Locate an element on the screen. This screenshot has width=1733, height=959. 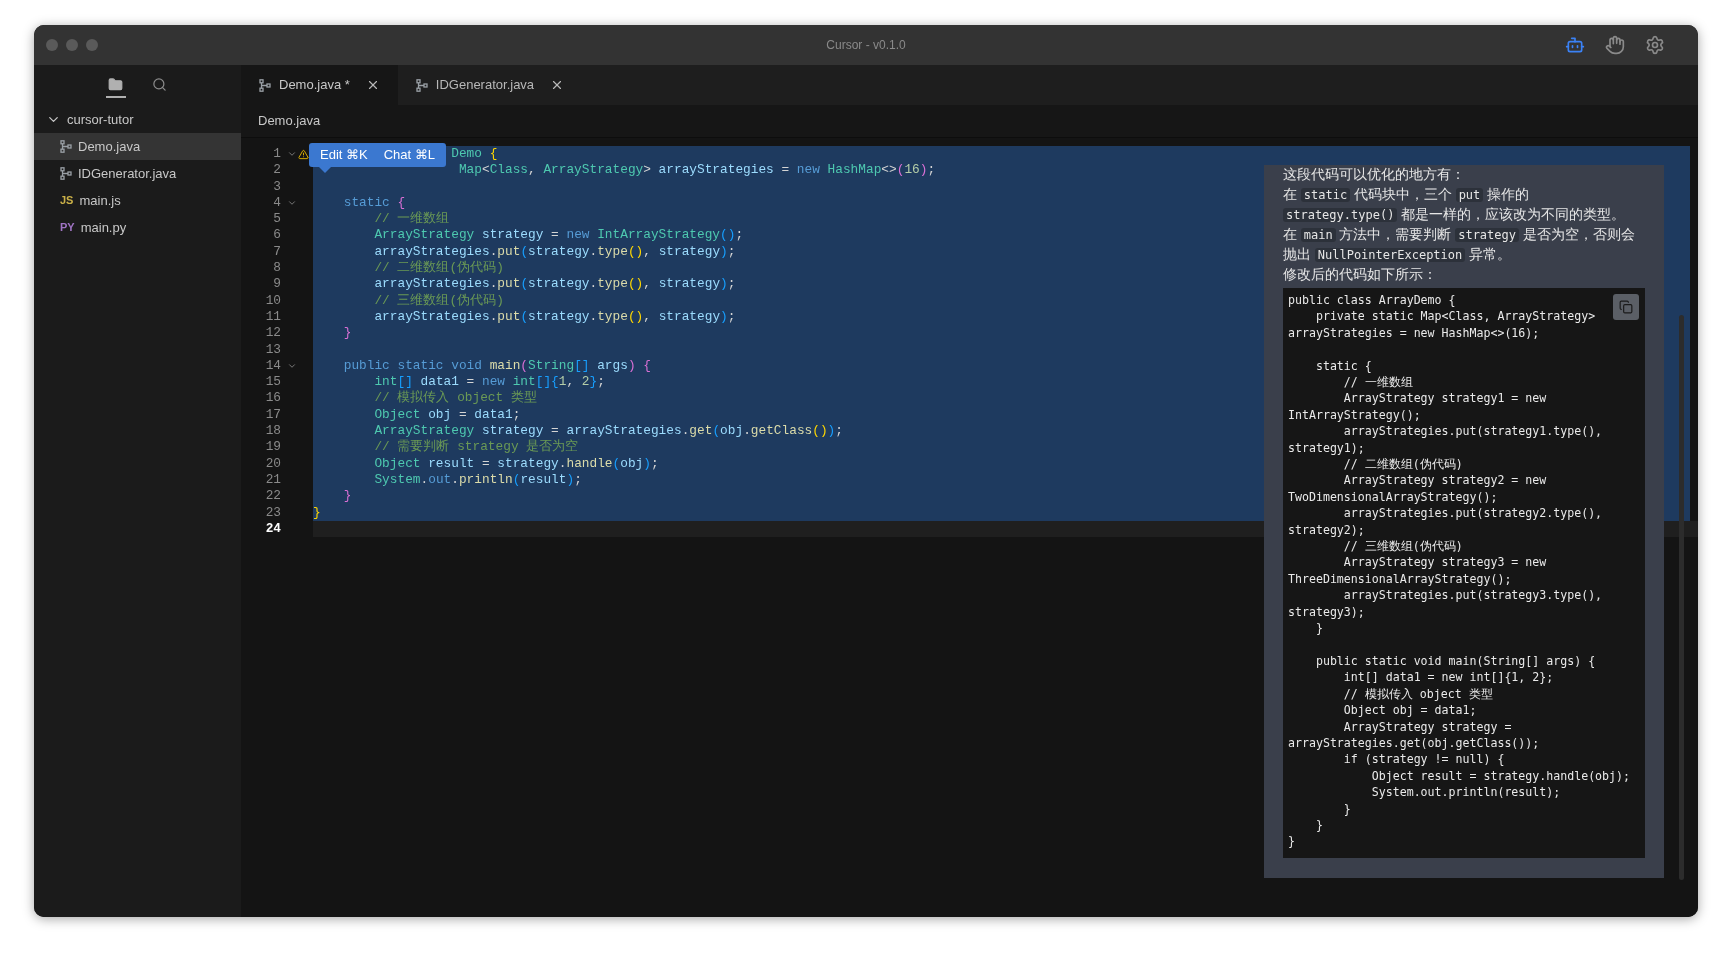
tree-file: JS main.js is located at coordinates (137, 200).